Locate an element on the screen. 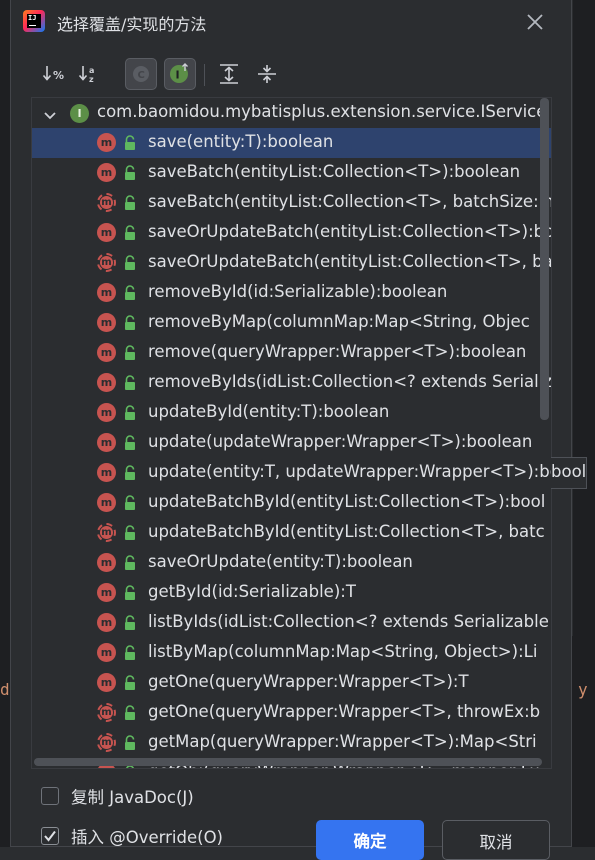 The height and width of the screenshot is (860, 595). vertical-scrollbar is located at coordinates (544, 259).